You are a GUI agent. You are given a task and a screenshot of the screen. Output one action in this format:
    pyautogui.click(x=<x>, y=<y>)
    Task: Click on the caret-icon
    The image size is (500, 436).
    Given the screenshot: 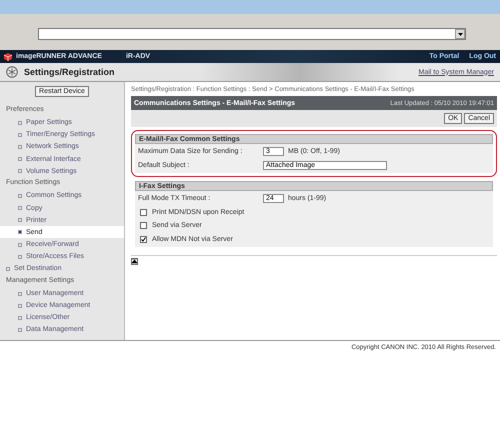 What is the action you would take?
    pyautogui.click(x=460, y=34)
    